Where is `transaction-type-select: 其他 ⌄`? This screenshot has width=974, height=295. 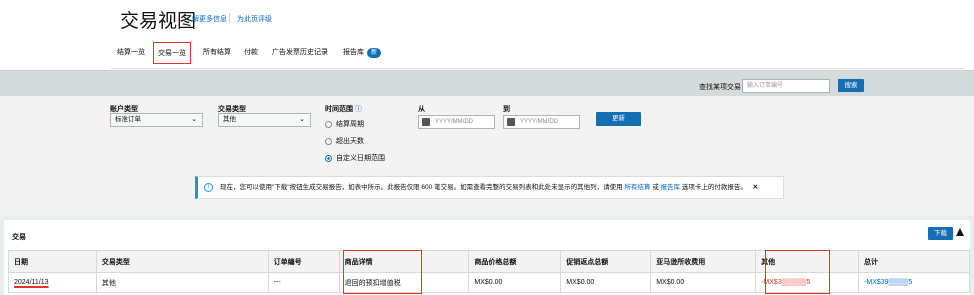 transaction-type-select: 其他 ⌄ is located at coordinates (264, 120).